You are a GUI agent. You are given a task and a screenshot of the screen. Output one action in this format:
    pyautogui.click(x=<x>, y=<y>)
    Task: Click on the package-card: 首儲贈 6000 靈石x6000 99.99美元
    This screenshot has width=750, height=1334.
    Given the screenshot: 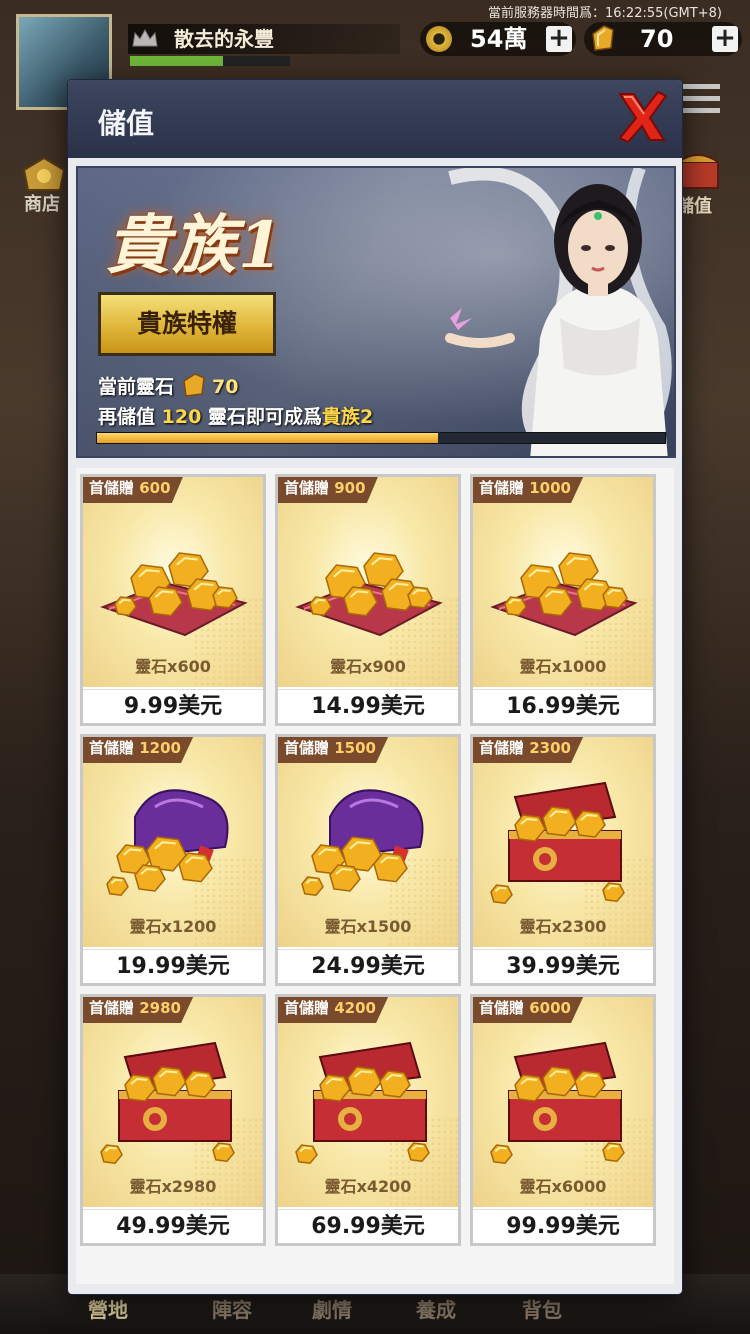 What is the action you would take?
    pyautogui.click(x=563, y=1120)
    